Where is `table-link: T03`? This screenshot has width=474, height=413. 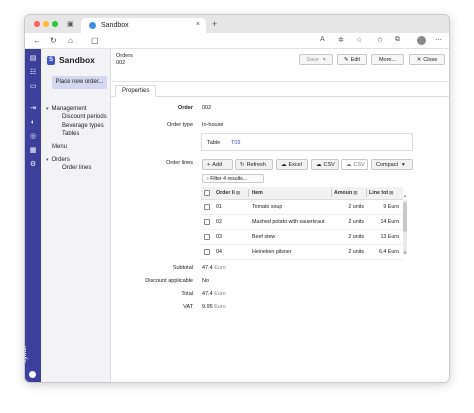 table-link: T03 is located at coordinates (235, 143).